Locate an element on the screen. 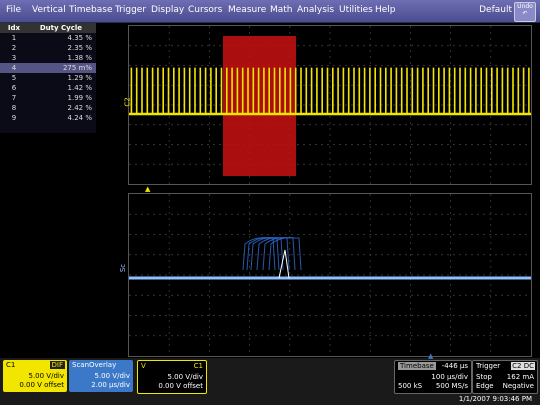 The width and height of the screenshot is (540, 405). timebase-marker-icon: ▲ is located at coordinates (431, 356).